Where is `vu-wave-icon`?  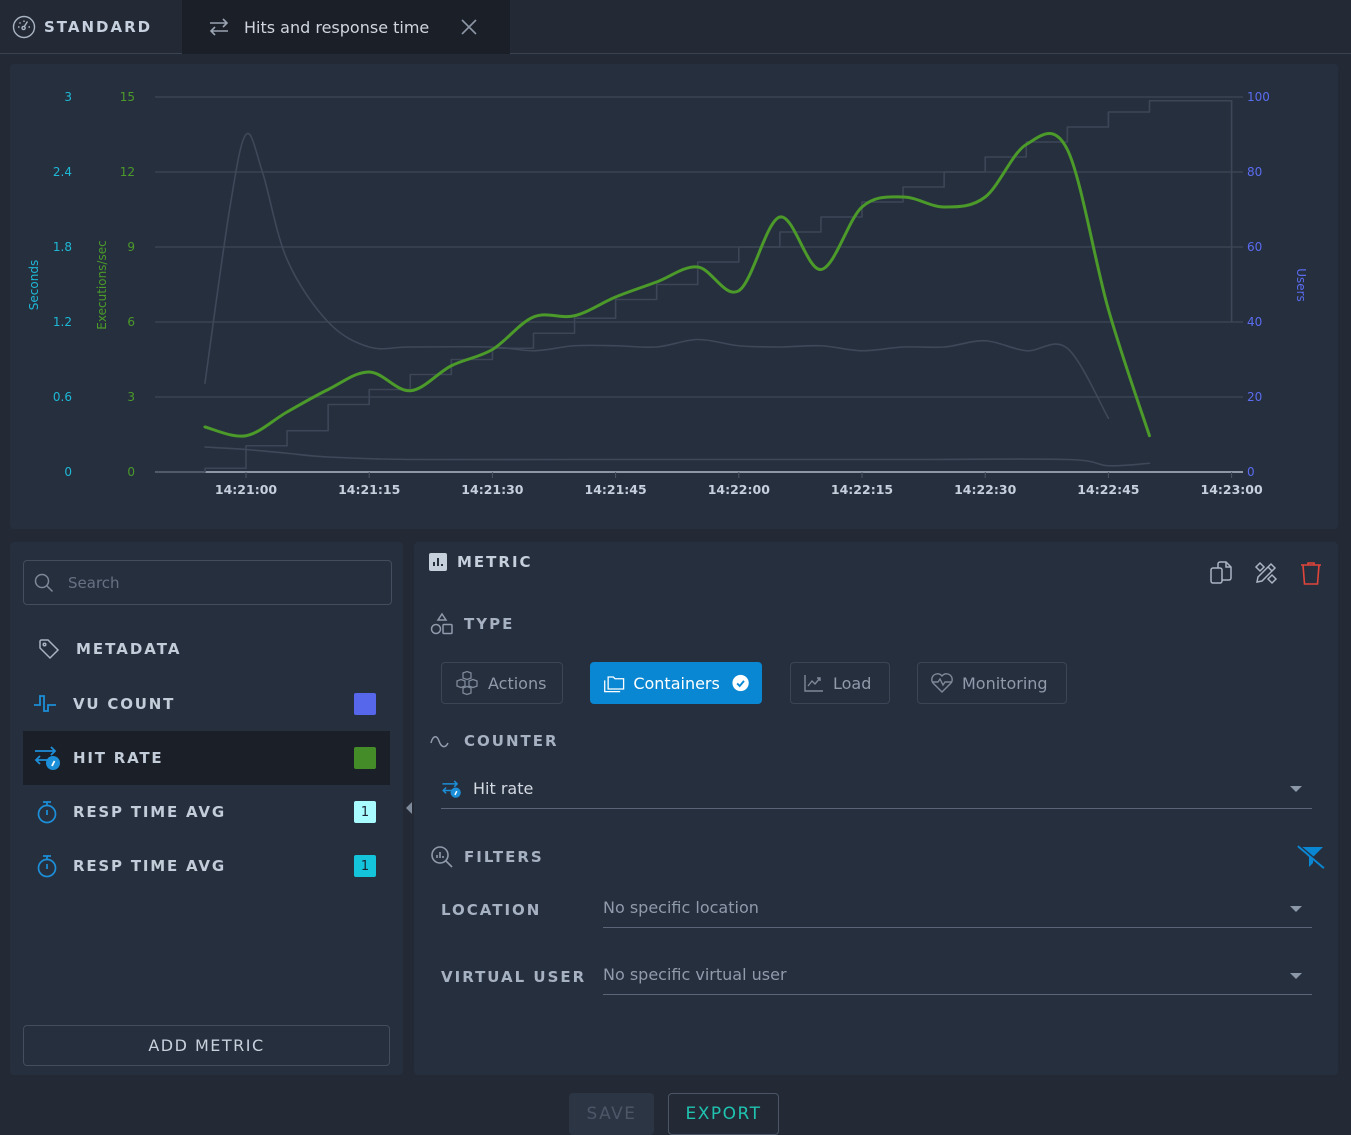
vu-wave-icon is located at coordinates (45, 703).